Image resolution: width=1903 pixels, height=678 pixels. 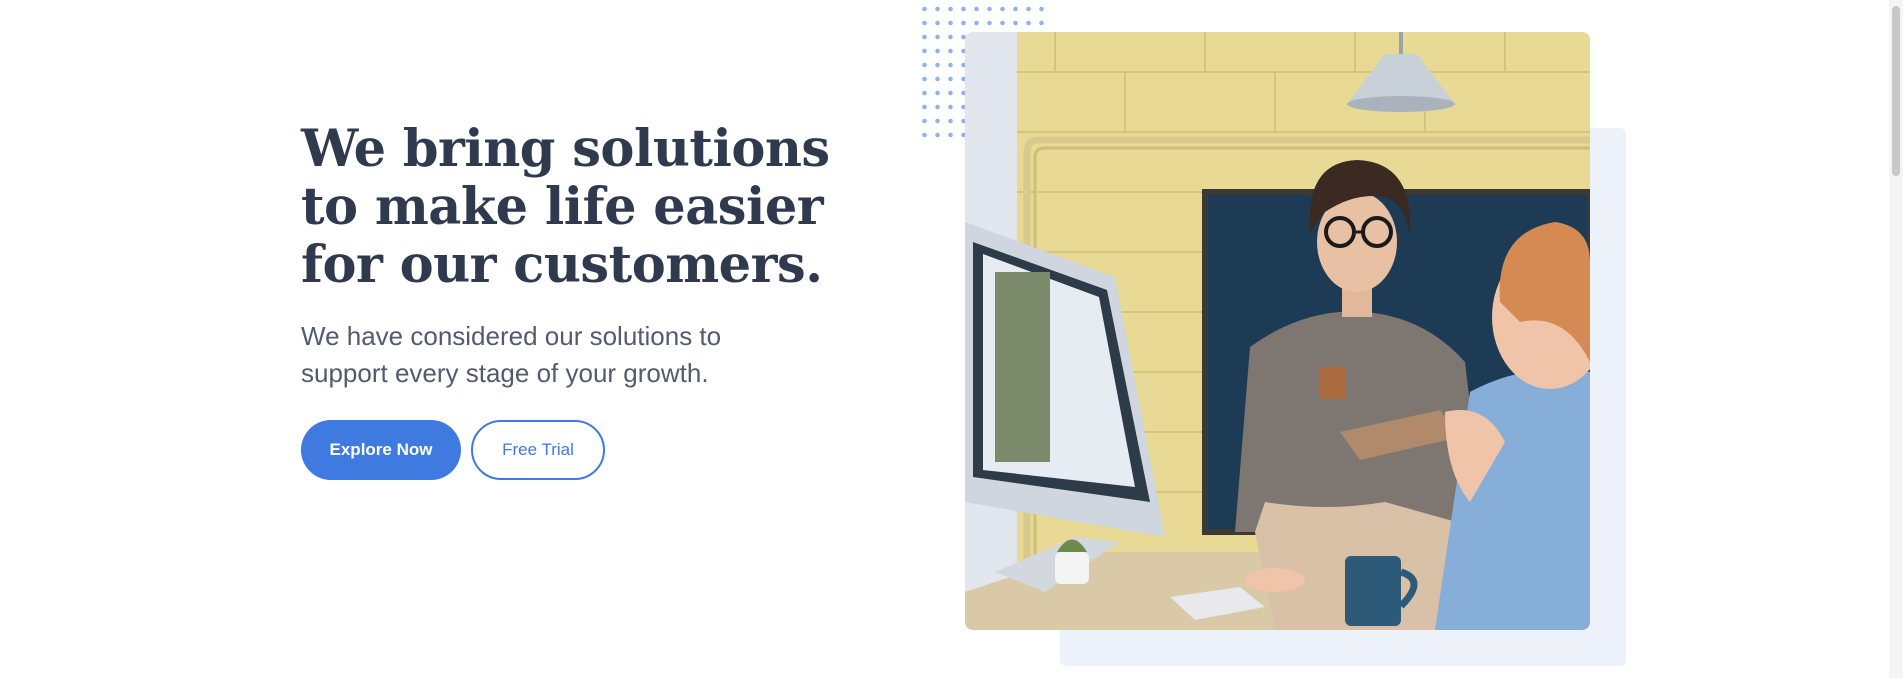 I want to click on hero-buttons: Explore Now Free Trial, so click(x=581, y=450).